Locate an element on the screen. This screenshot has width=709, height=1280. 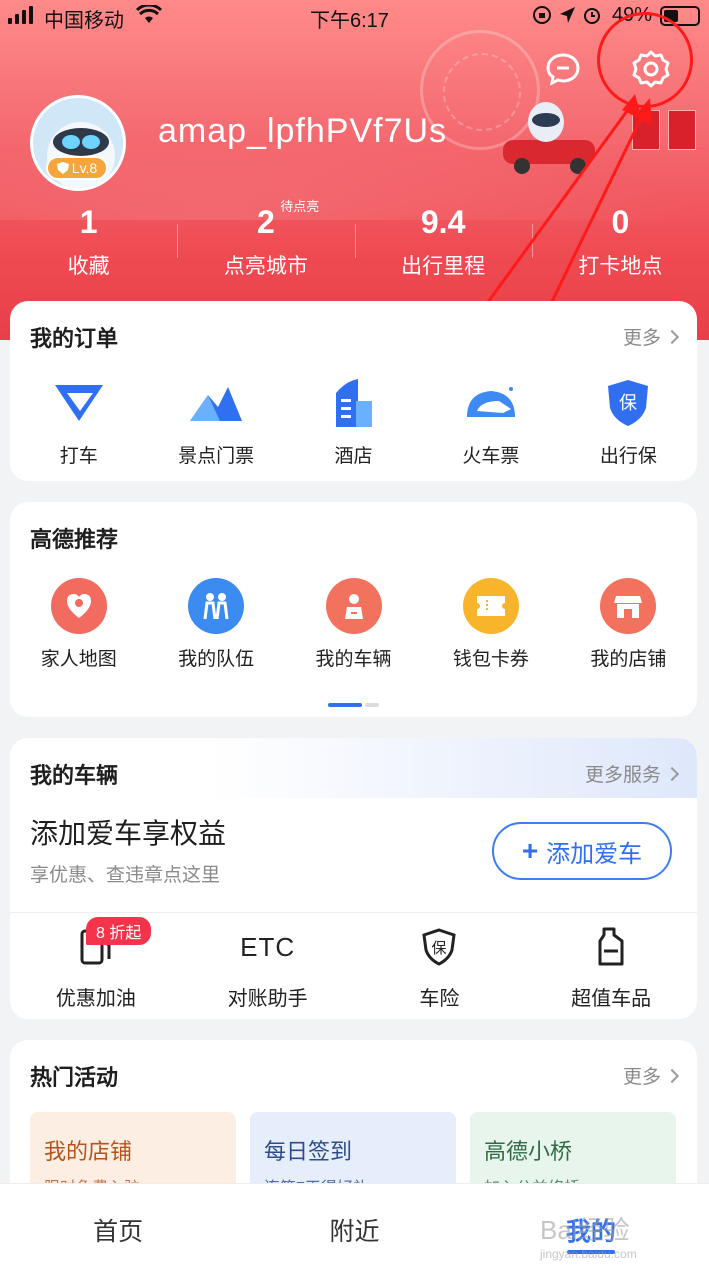
activity-my-shop: 我的店铺 限时免费入驻 is located at coordinates (133, 1152).